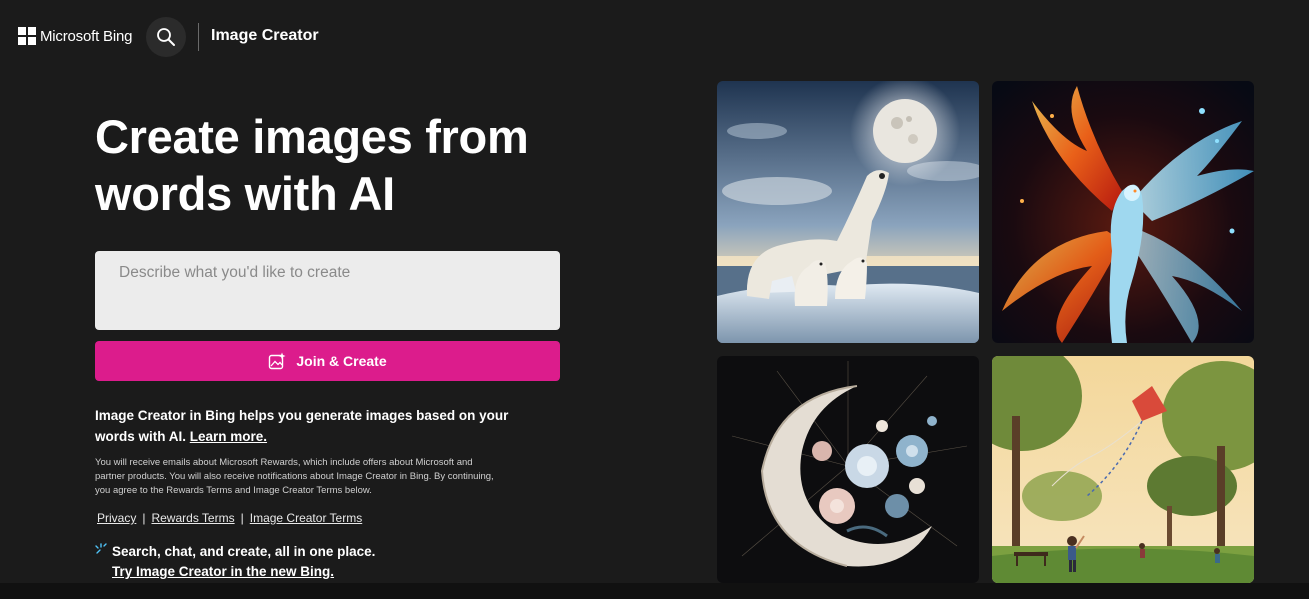 The image size is (1309, 599). What do you see at coordinates (654, 37) in the screenshot?
I see `top-header: Microsoft Bing Image Creator` at bounding box center [654, 37].